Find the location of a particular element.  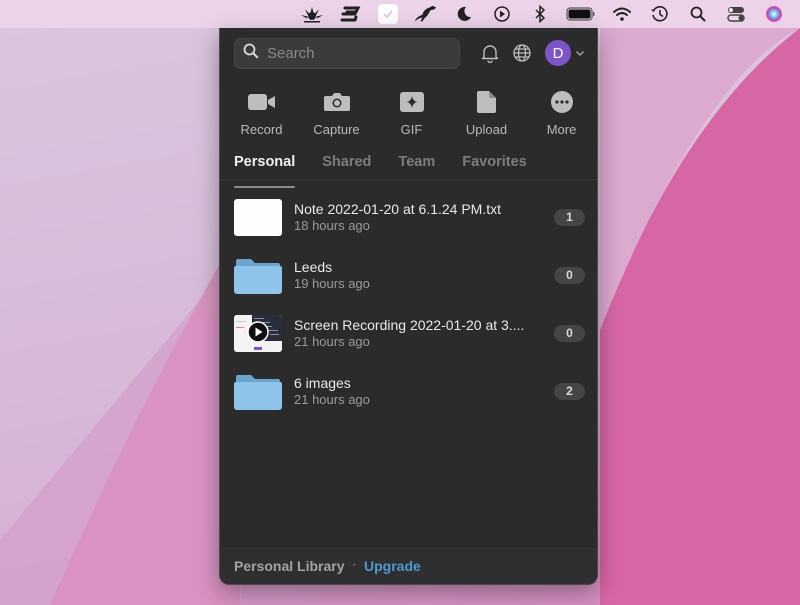

kangaroo-app-icon is located at coordinates (426, 14).